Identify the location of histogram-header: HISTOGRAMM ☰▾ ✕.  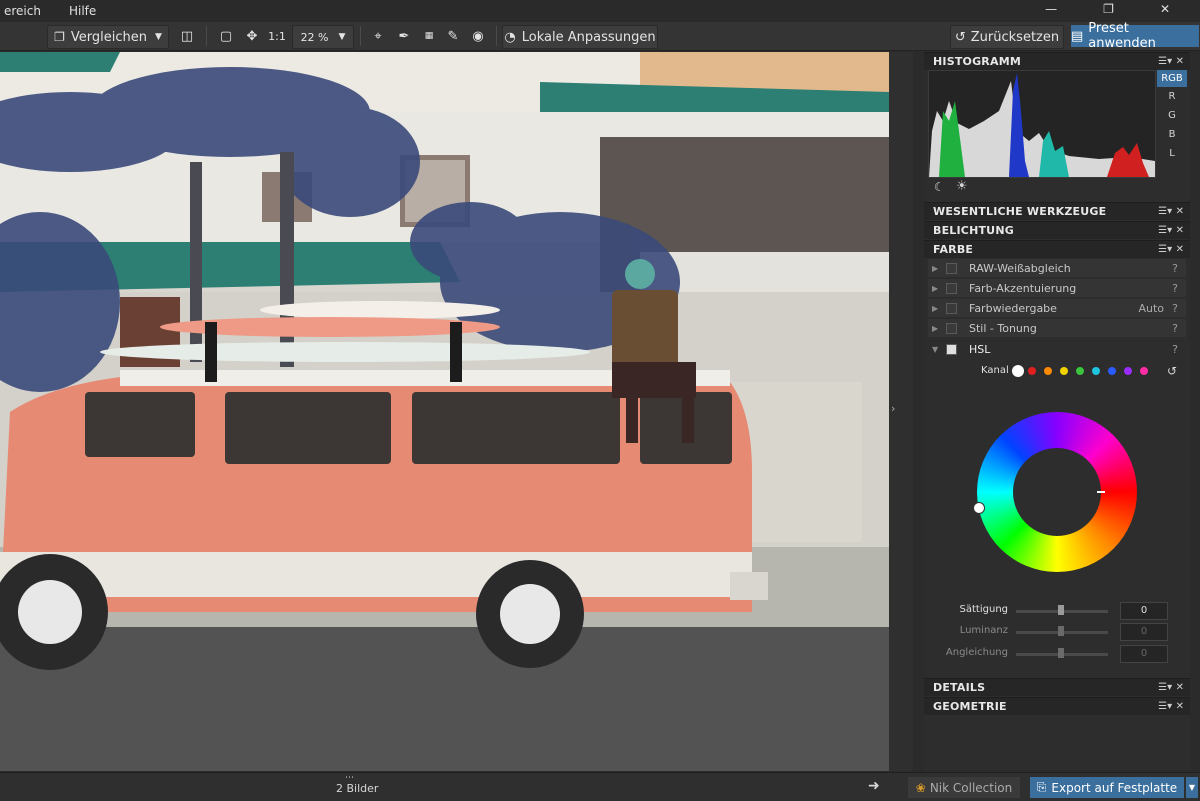
(1057, 61).